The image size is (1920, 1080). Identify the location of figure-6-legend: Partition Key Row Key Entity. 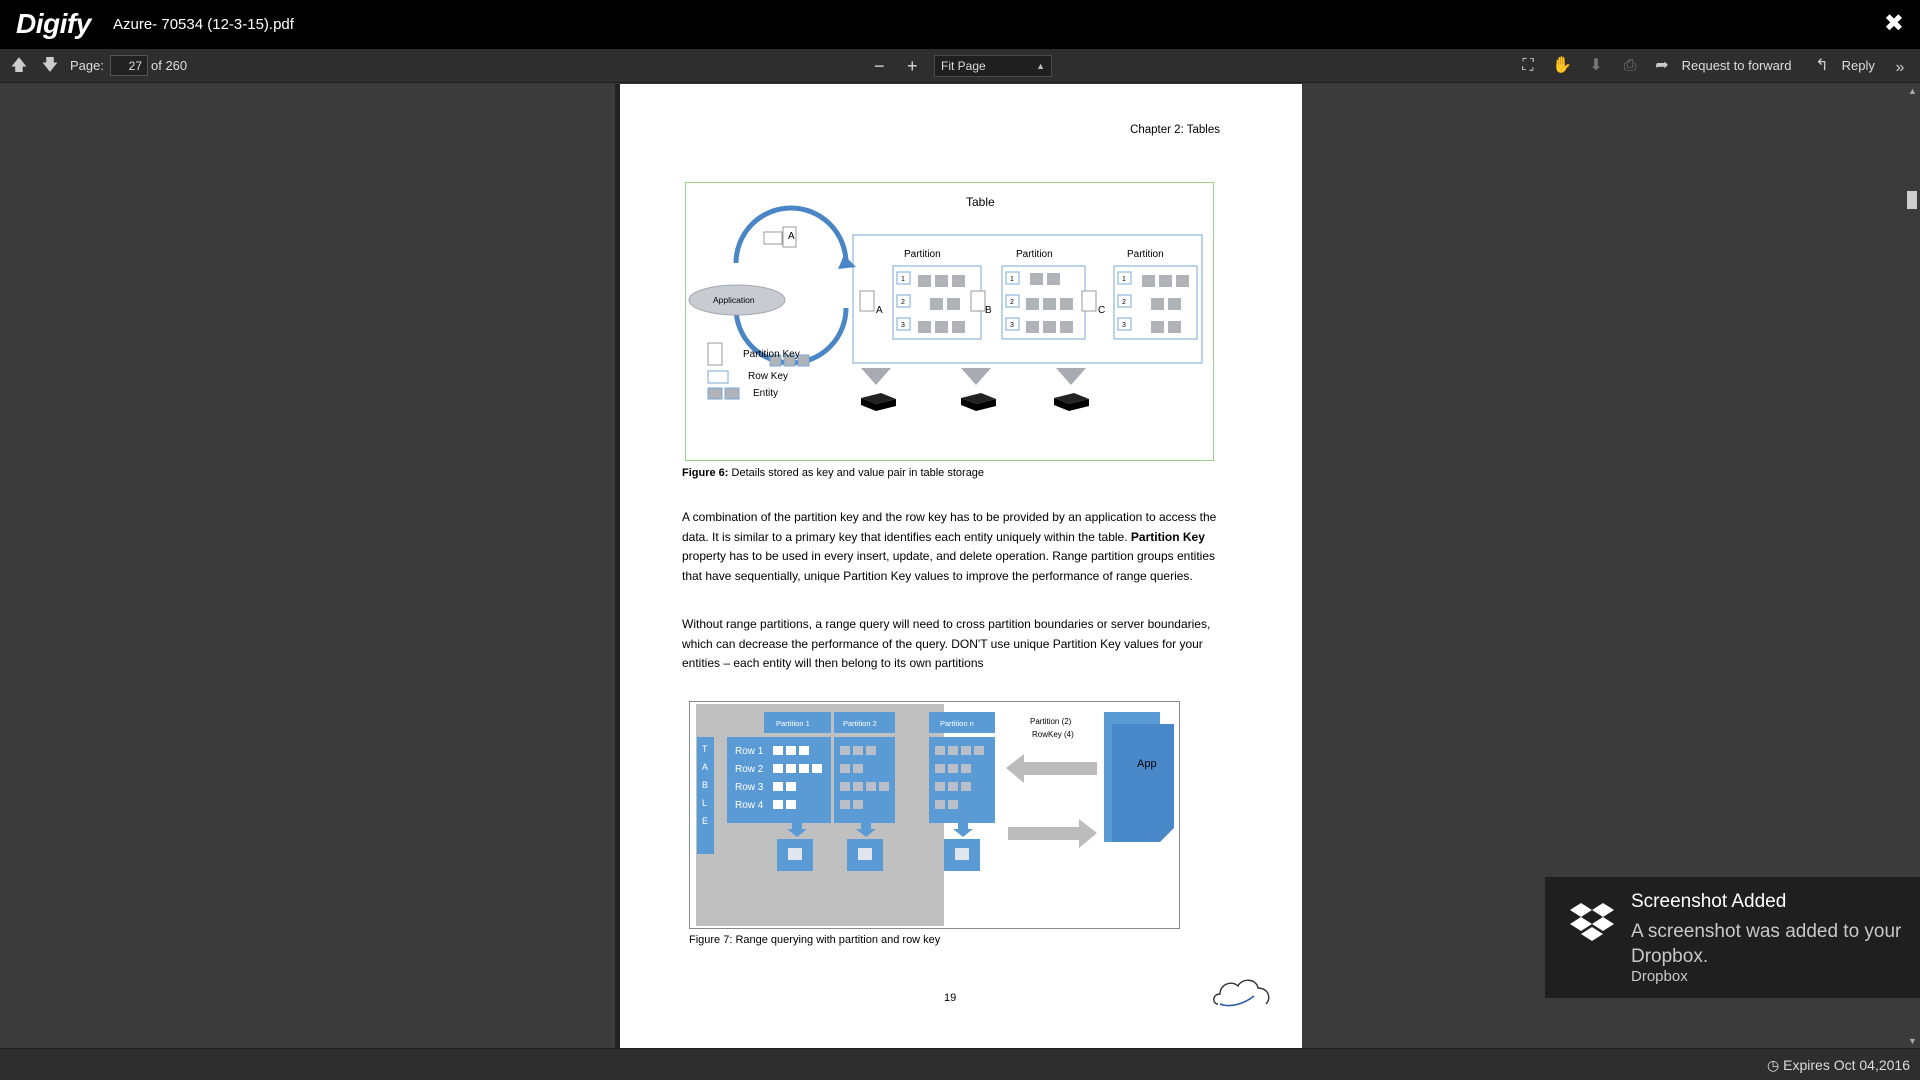
(753, 371).